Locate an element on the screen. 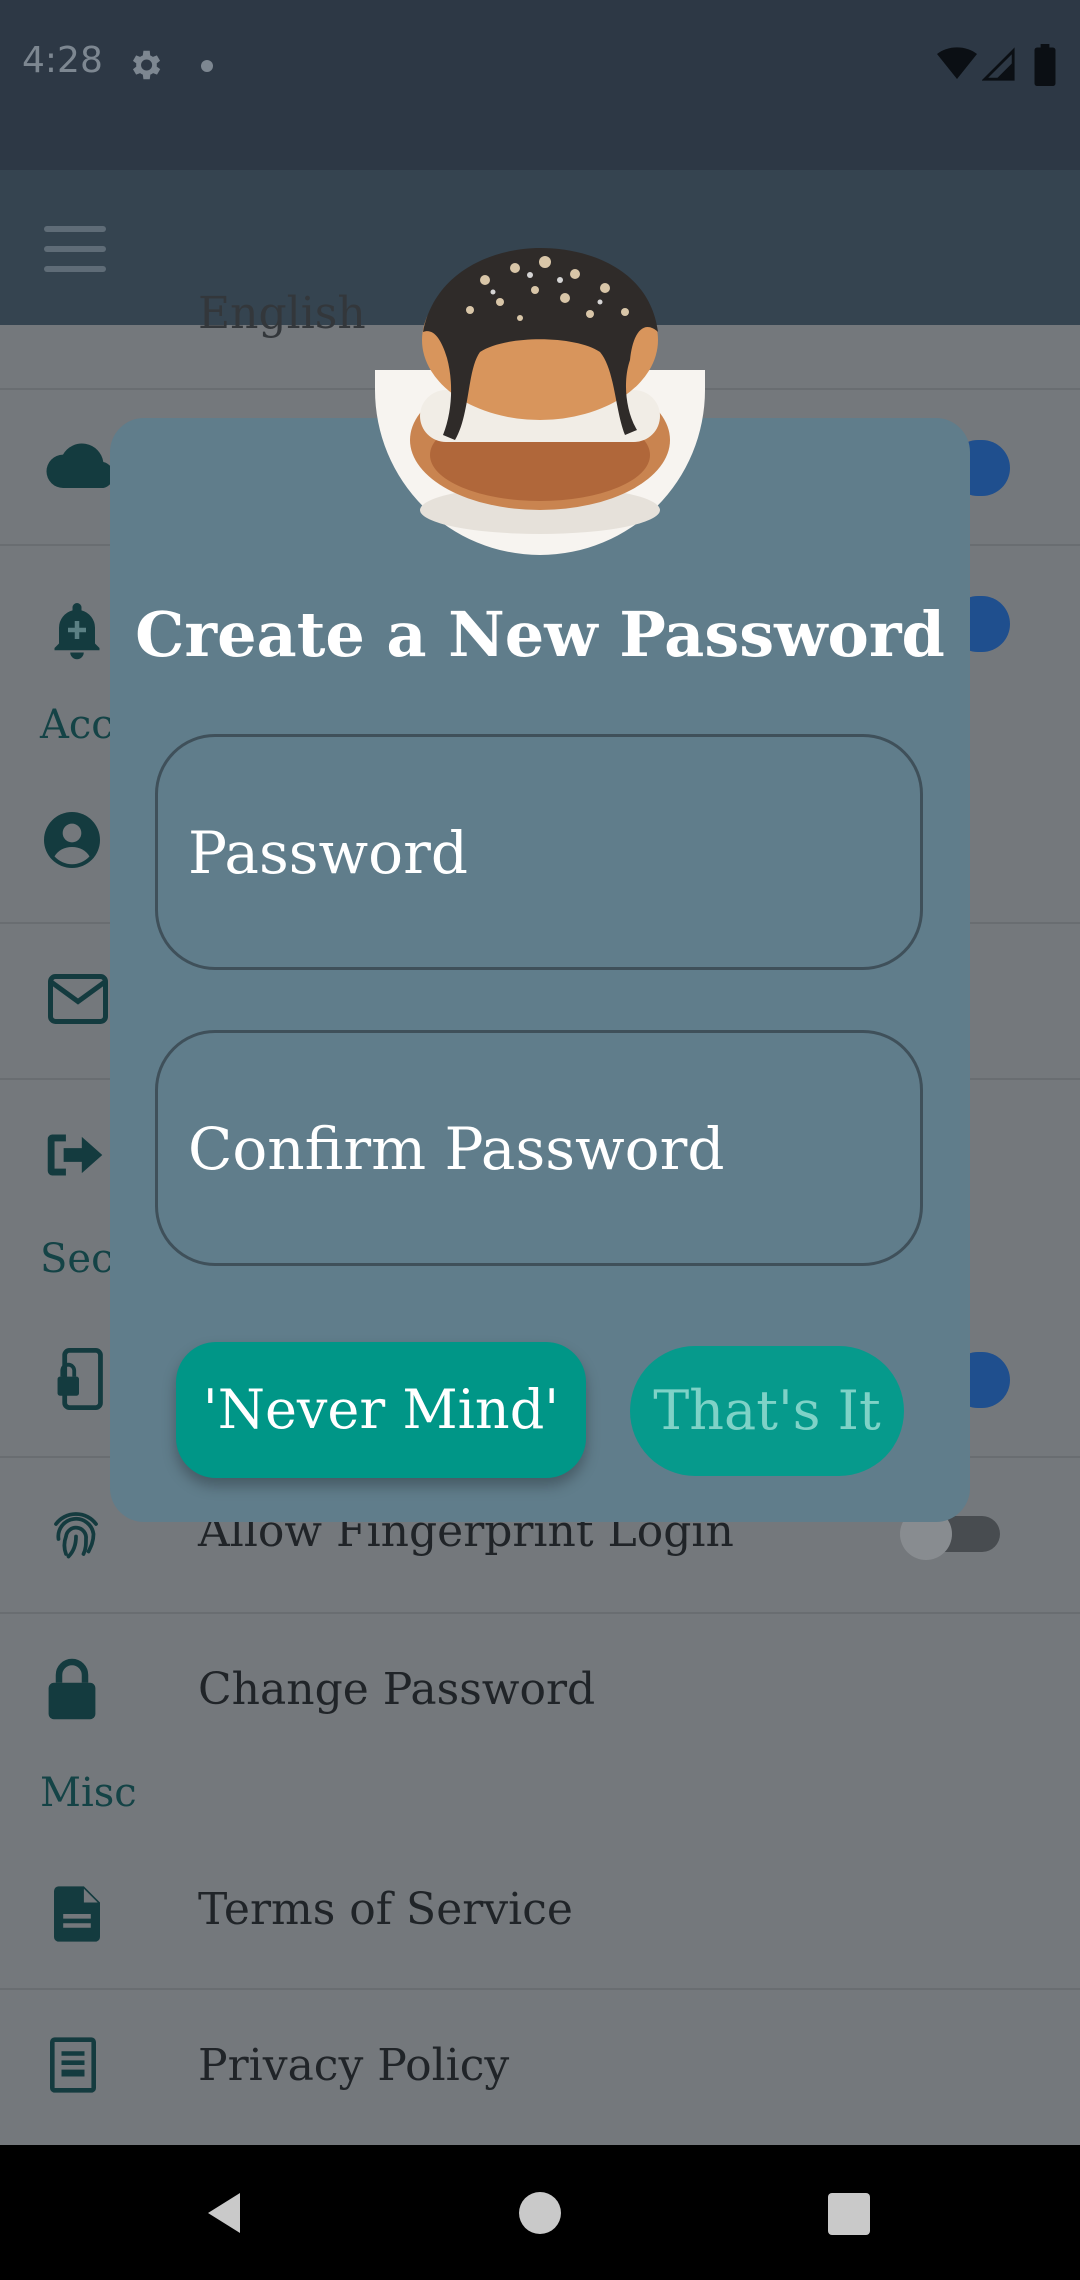 This screenshot has width=1080, height=2280. recents-icon is located at coordinates (849, 2214).